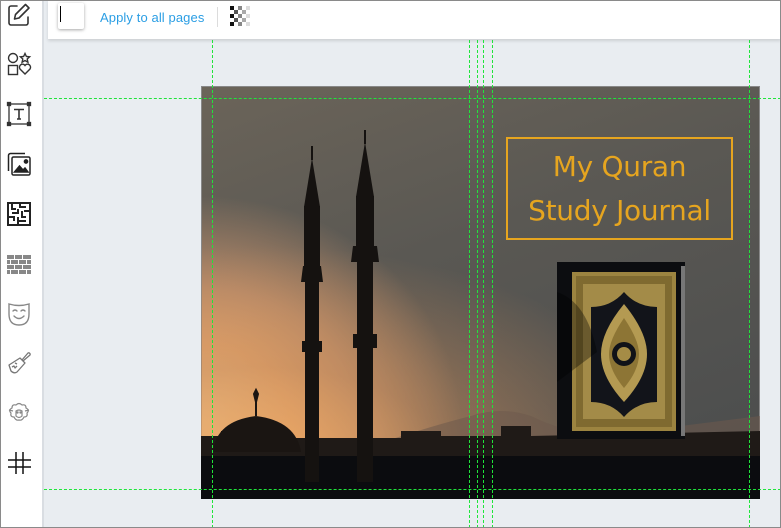  I want to click on sheep-icon, so click(19, 411).